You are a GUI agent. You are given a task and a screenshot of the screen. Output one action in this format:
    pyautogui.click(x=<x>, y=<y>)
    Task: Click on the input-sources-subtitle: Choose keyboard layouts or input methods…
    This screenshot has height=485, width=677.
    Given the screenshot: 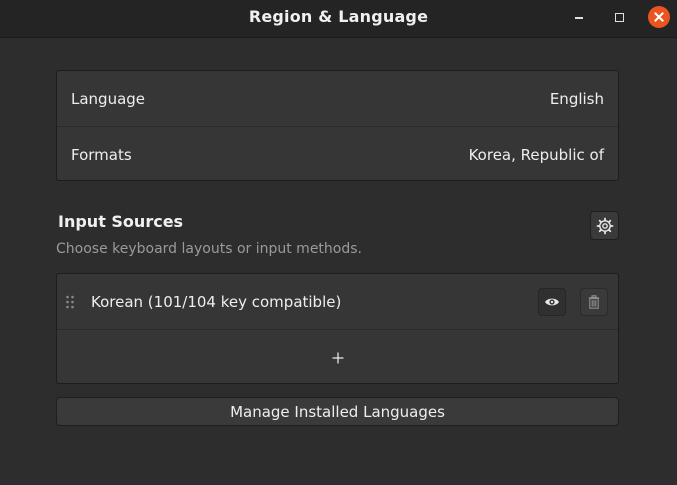 What is the action you would take?
    pyautogui.click(x=209, y=249)
    